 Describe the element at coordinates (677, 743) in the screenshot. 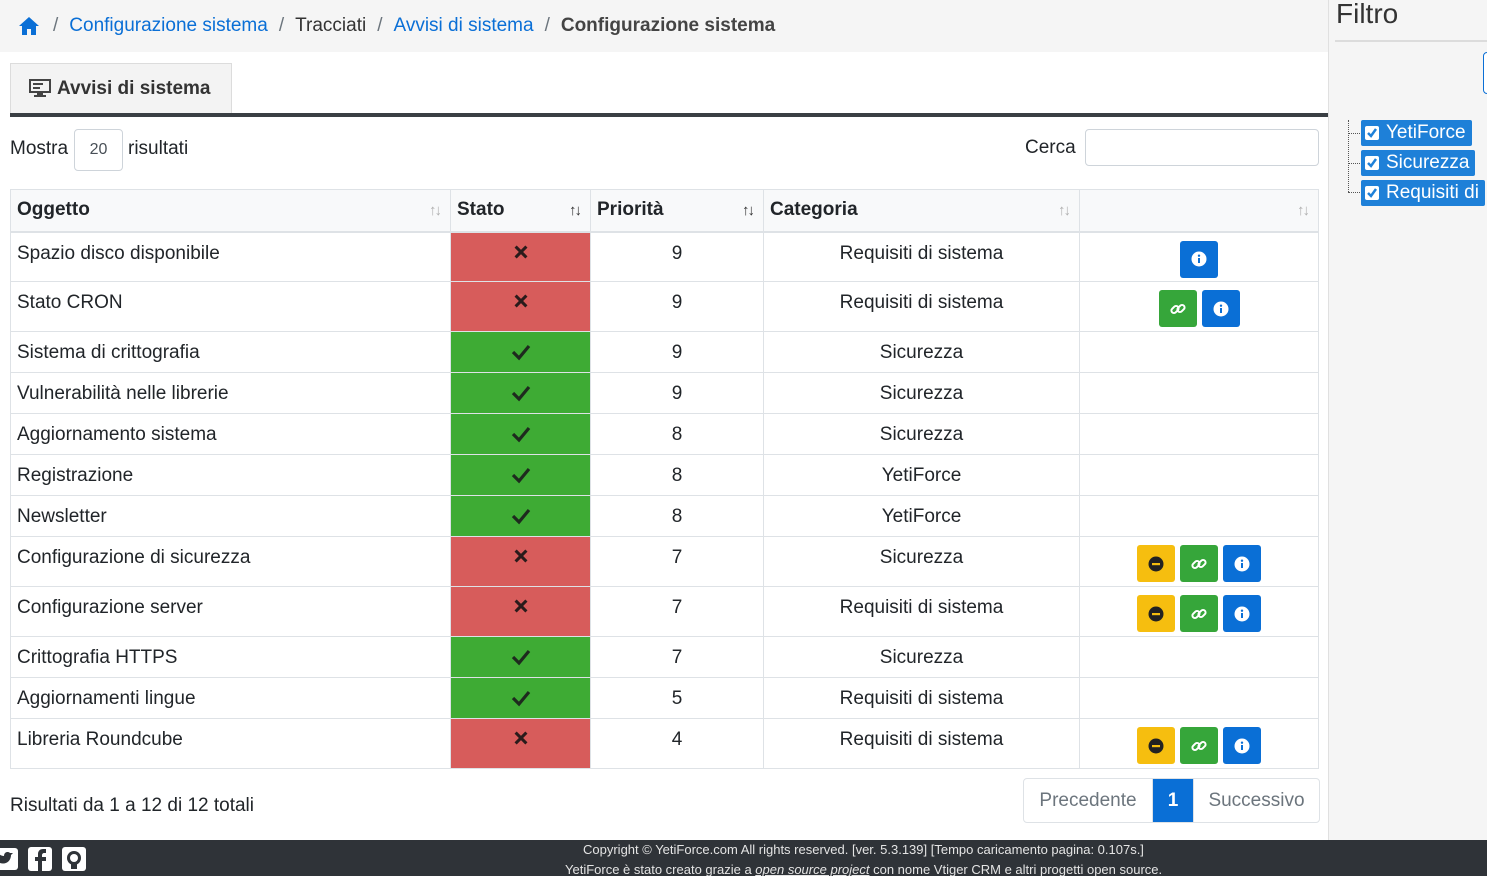

I see `cell-priorita: 4` at that location.